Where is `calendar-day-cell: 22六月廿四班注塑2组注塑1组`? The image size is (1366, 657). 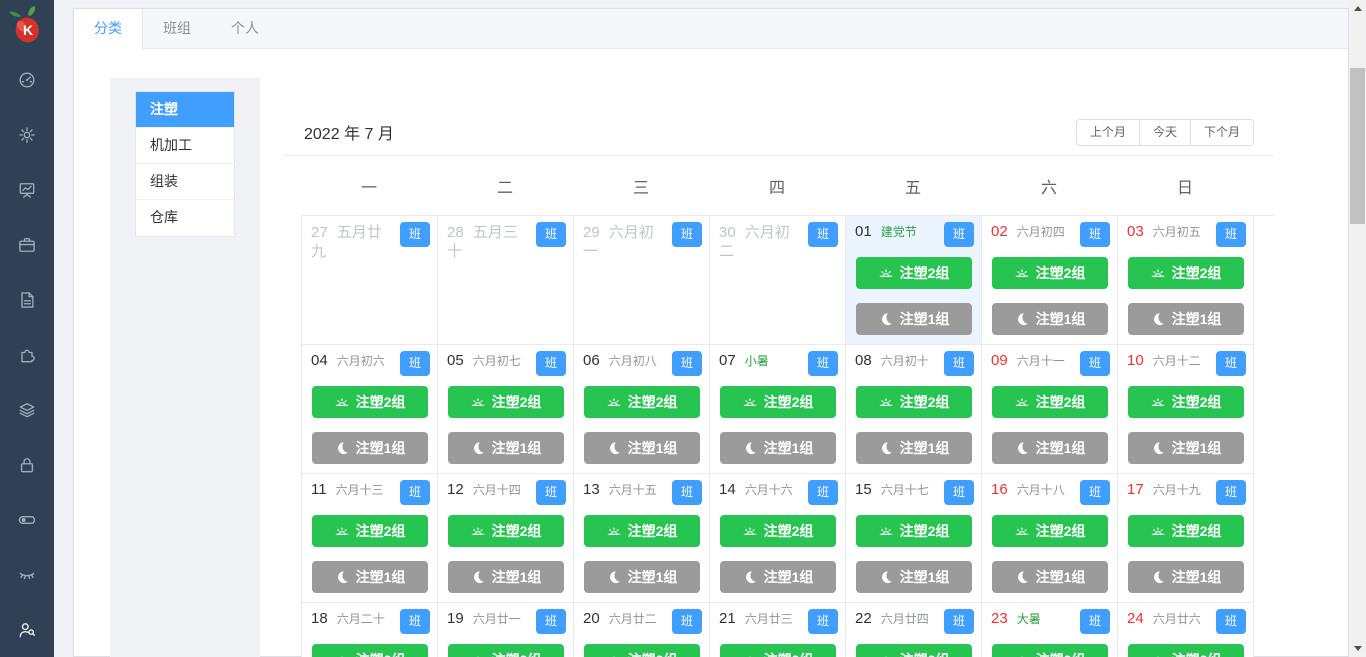
calendar-day-cell: 22六月廿四班注塑2组注塑1组 is located at coordinates (914, 630).